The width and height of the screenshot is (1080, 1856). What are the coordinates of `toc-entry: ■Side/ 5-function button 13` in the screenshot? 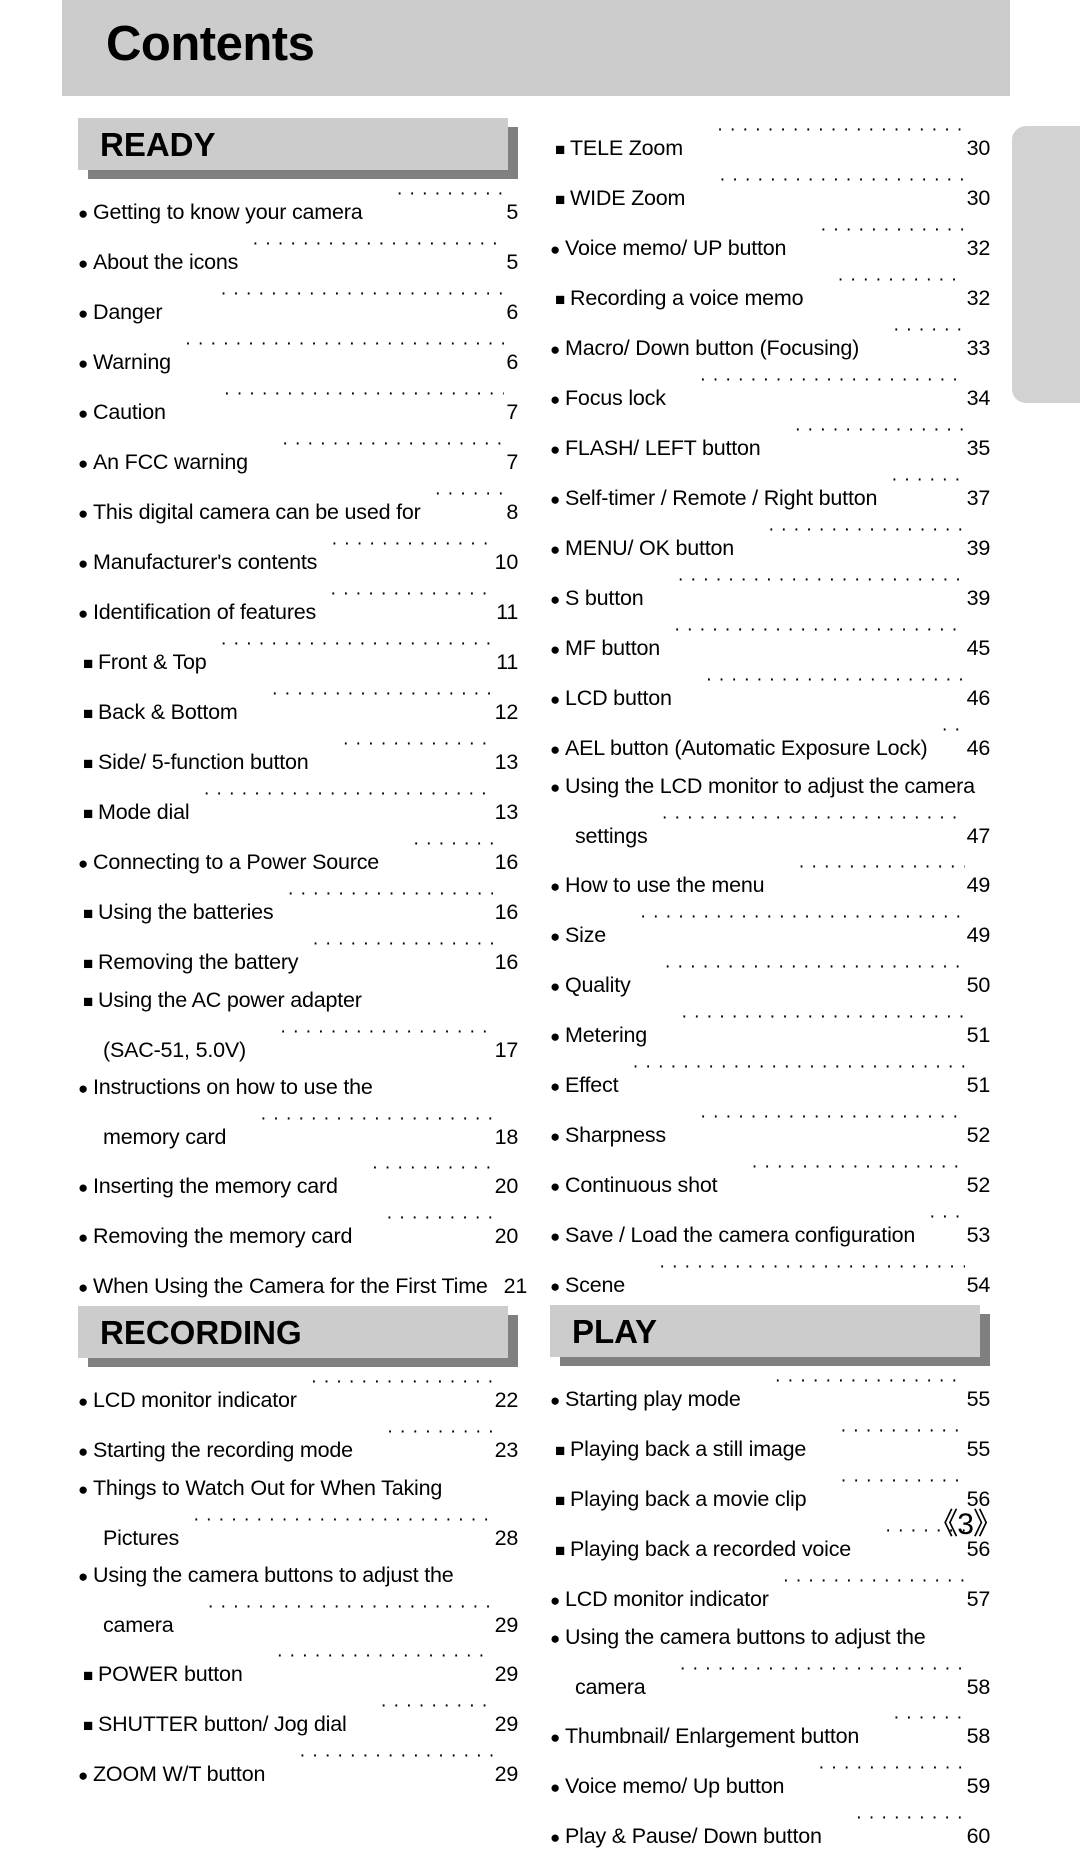 It's located at (298, 757).